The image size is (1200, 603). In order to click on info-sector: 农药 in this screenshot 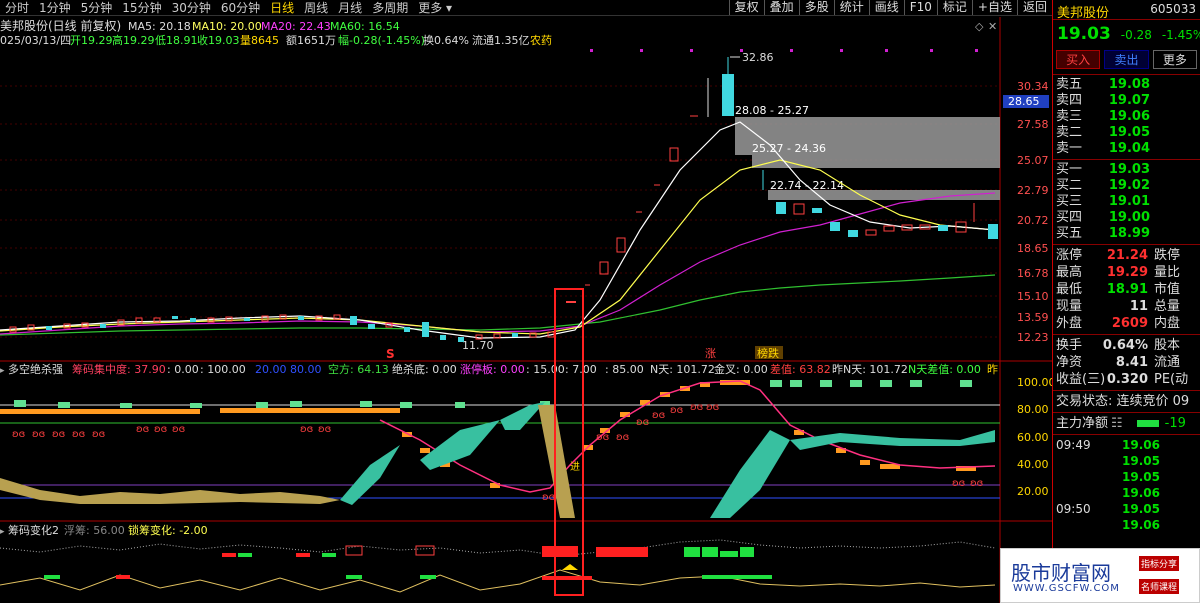, I will do `click(541, 40)`.